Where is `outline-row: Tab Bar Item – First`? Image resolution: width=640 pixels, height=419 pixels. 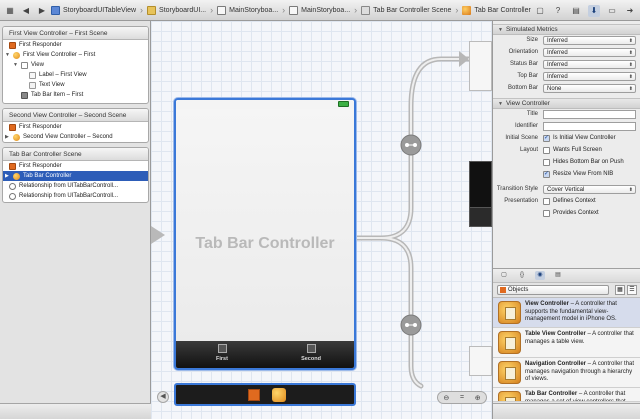 outline-row: Tab Bar Item – First is located at coordinates (75, 95).